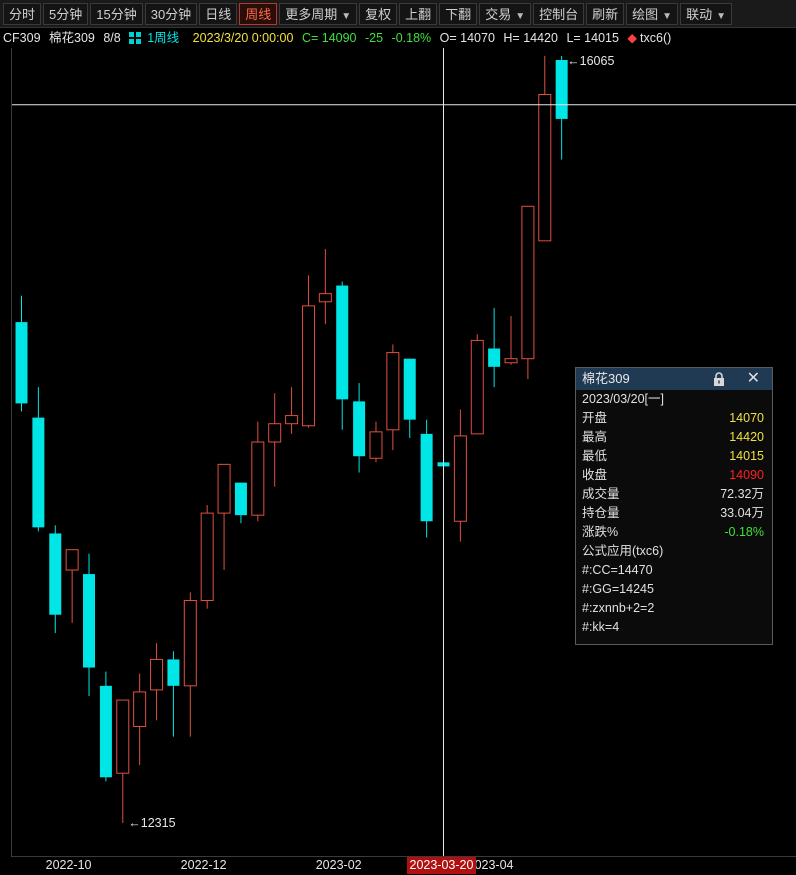 The width and height of the screenshot is (796, 875). I want to click on toolbar-button-label: 5分钟, so click(66, 14).